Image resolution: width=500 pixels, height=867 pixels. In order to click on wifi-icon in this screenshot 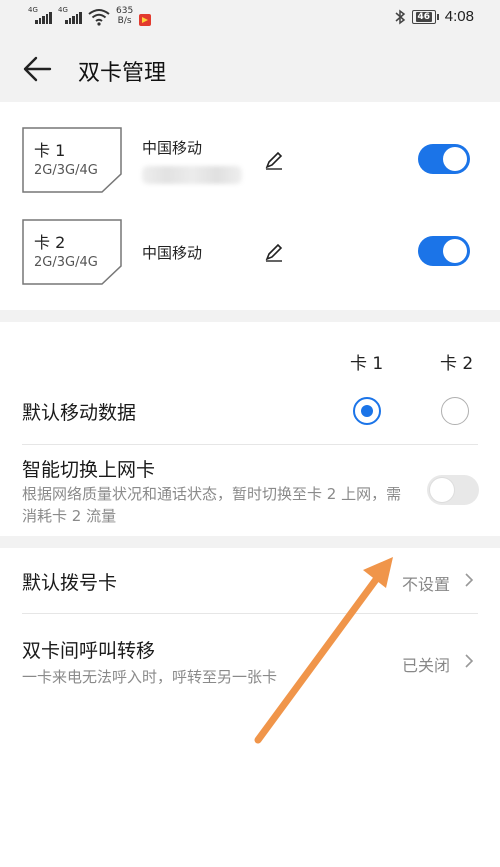, I will do `click(99, 17)`.